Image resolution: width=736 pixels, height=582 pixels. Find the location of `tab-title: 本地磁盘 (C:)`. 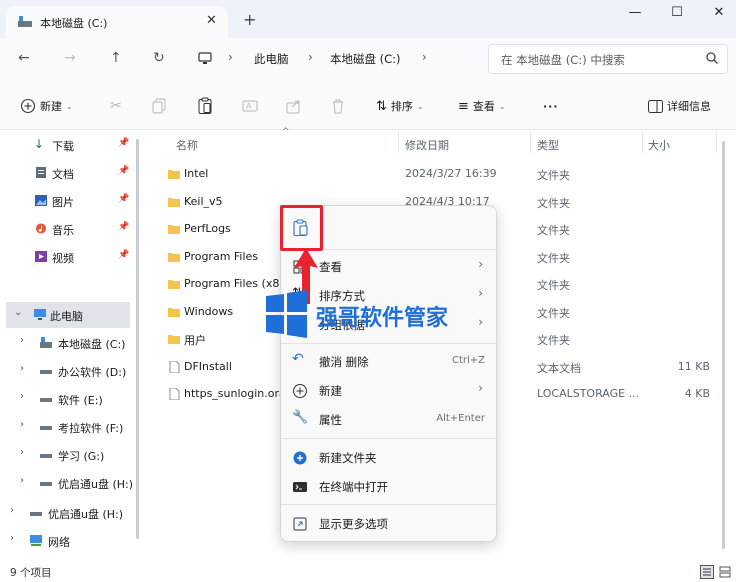

tab-title: 本地磁盘 (C:) is located at coordinates (74, 23).